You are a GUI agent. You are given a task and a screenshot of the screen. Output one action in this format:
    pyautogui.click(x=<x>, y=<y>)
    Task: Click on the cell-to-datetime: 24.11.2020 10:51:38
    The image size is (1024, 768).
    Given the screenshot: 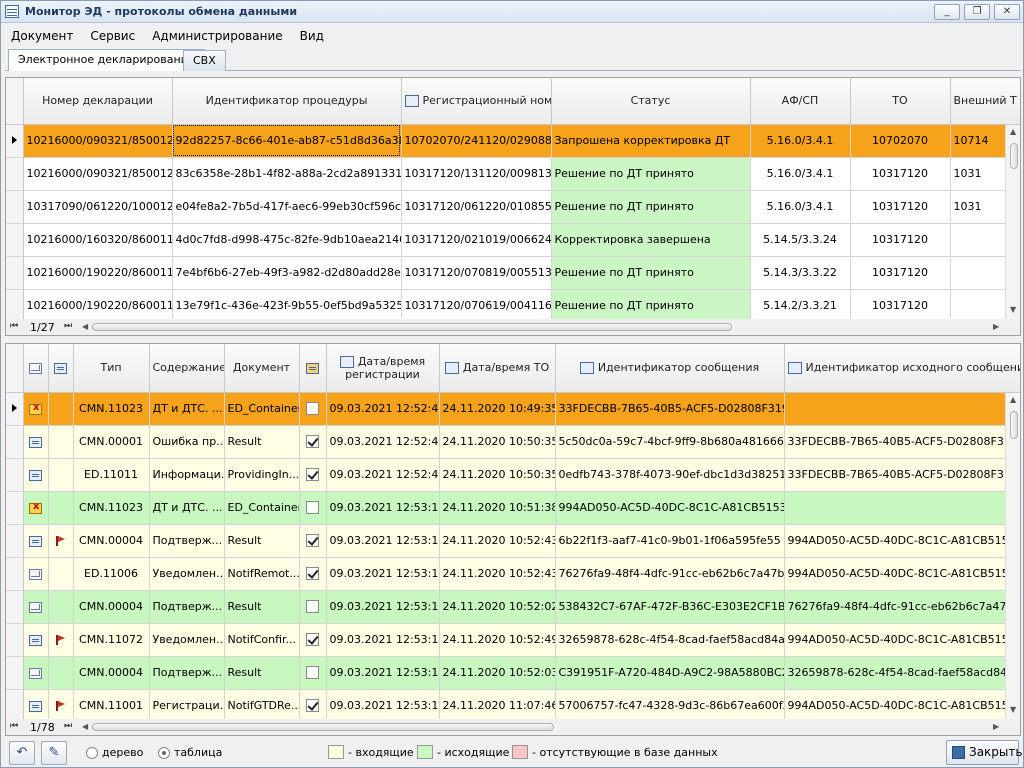 What is the action you would take?
    pyautogui.click(x=497, y=508)
    